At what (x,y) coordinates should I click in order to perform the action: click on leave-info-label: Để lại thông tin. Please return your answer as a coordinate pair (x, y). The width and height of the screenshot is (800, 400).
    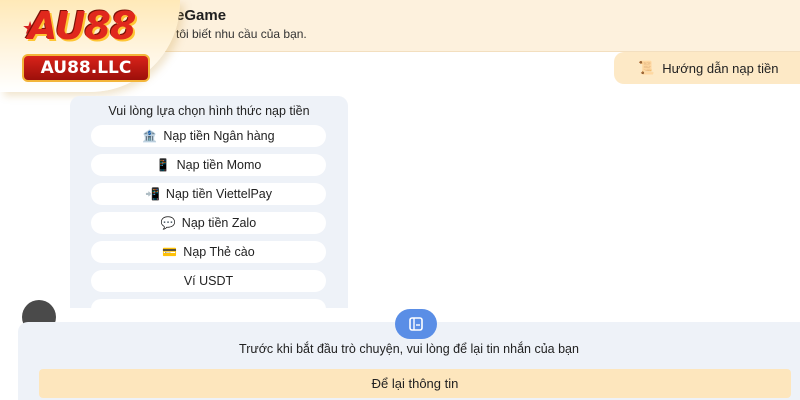
    Looking at the image, I should click on (415, 383).